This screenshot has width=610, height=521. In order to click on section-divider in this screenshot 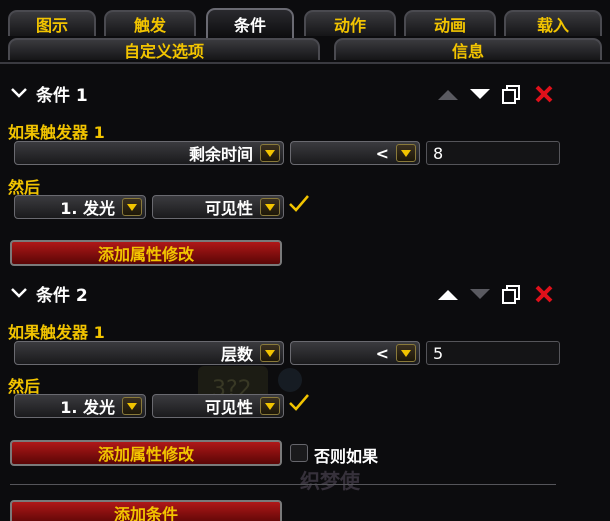, I will do `click(283, 484)`.